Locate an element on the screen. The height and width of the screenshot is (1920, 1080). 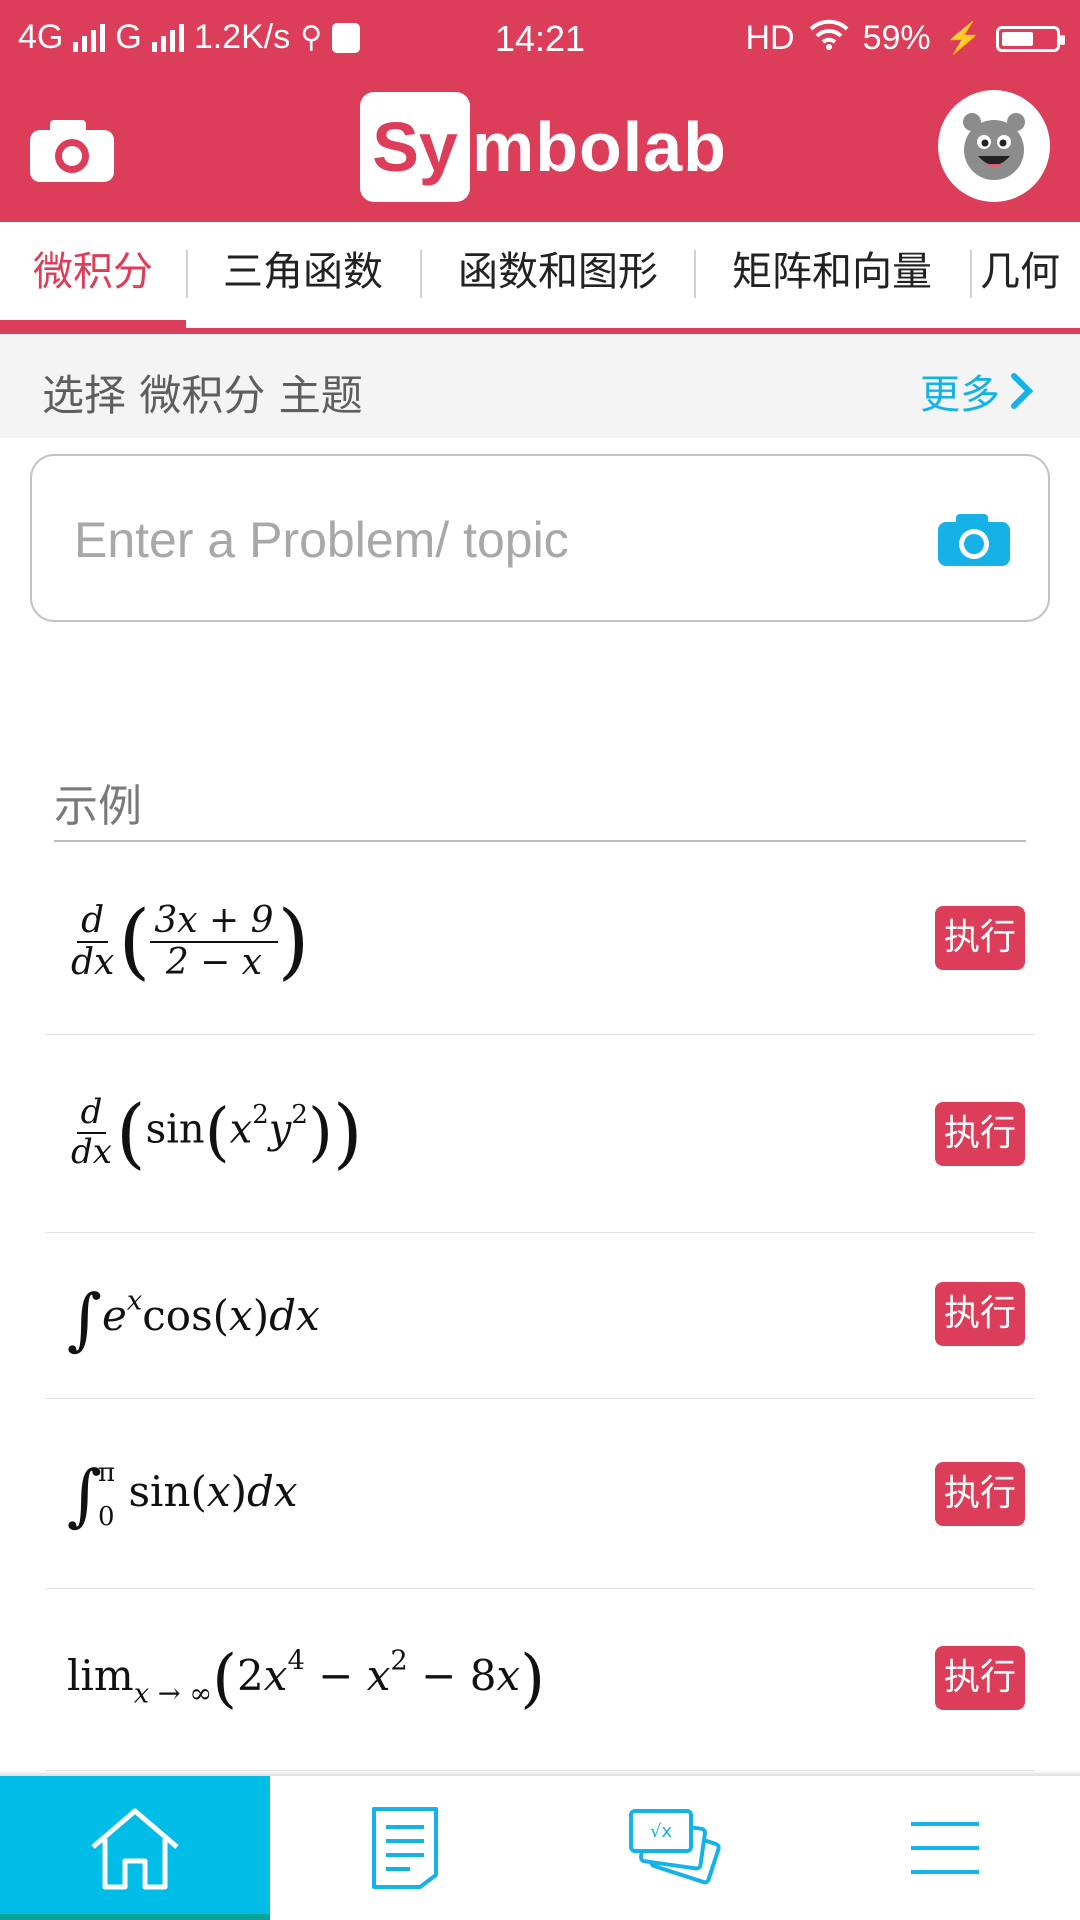
menu-icon is located at coordinates (945, 1848).